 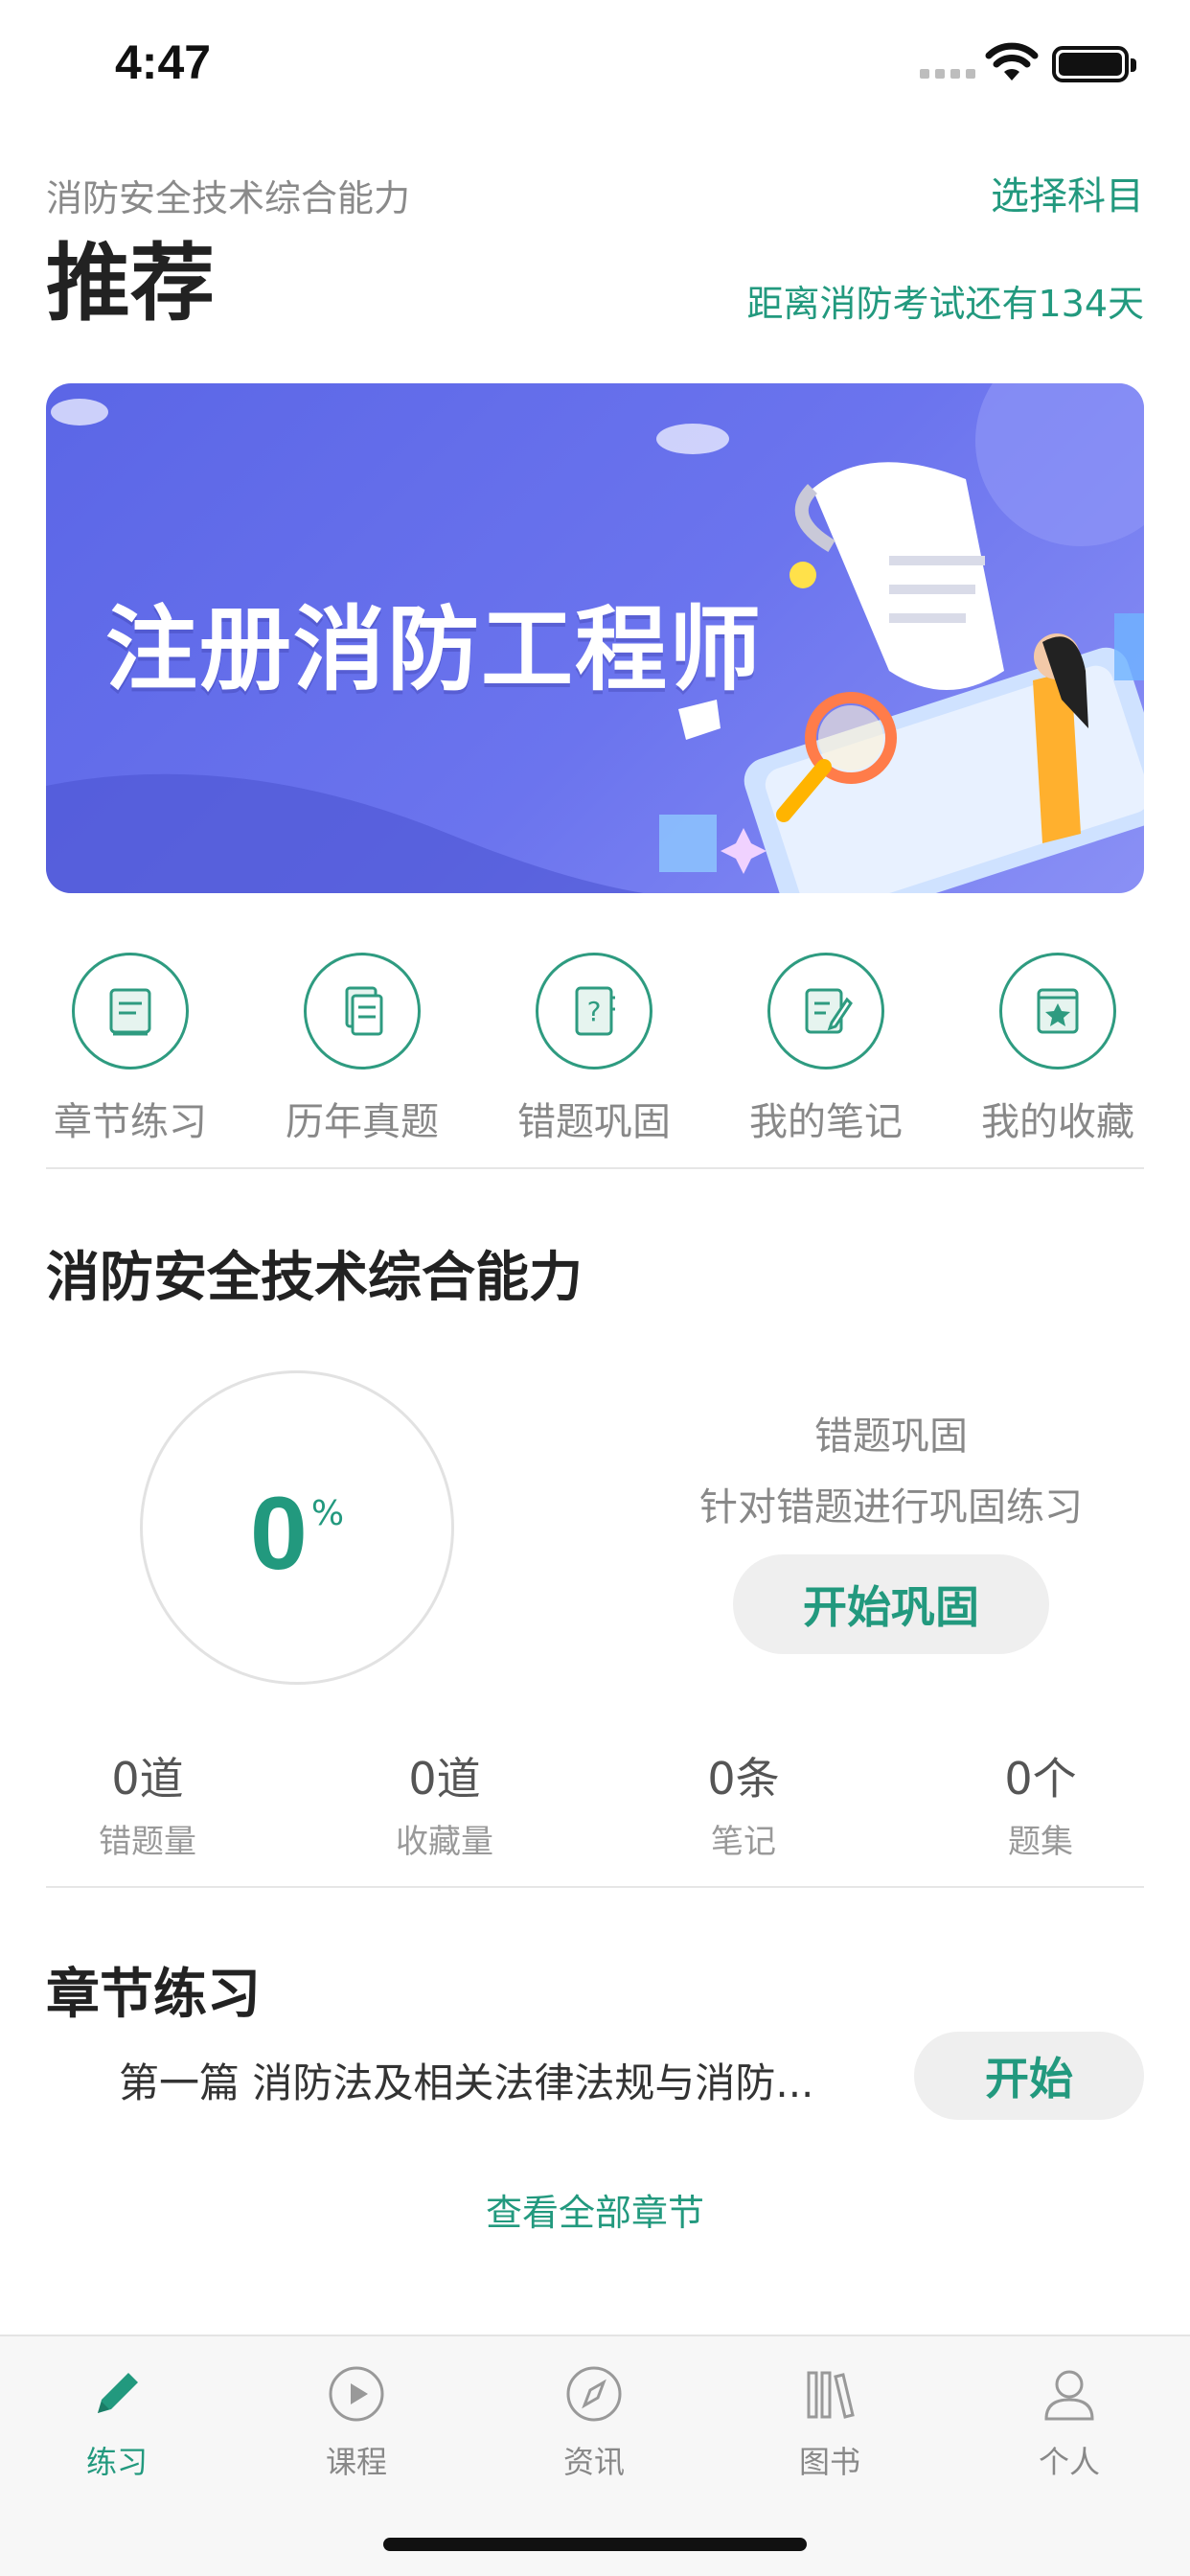 What do you see at coordinates (131, 1012) in the screenshot?
I see `scroll-pen-icon` at bounding box center [131, 1012].